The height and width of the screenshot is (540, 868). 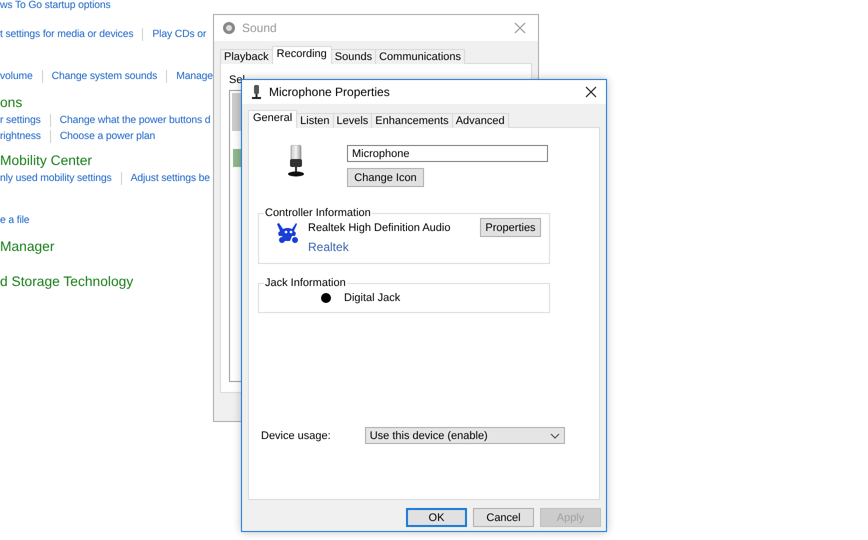 I want to click on task-link: volume, so click(x=16, y=76).